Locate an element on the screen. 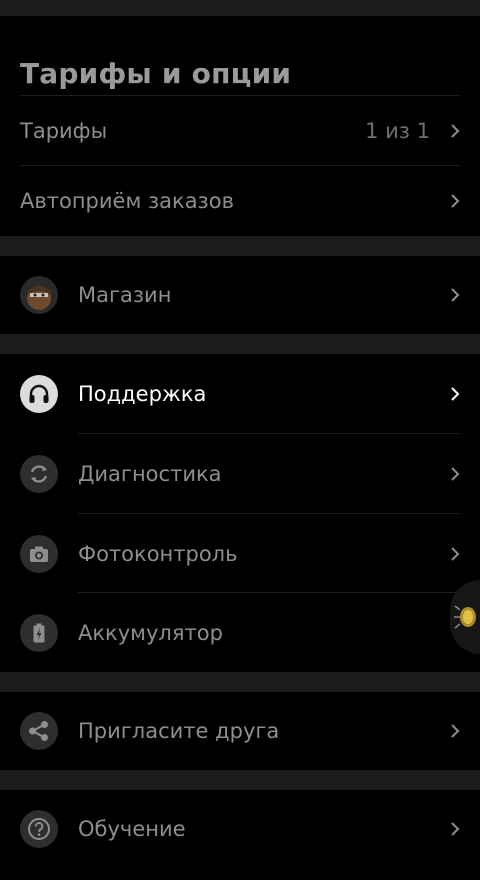  learning-card: Обучение is located at coordinates (240, 835).